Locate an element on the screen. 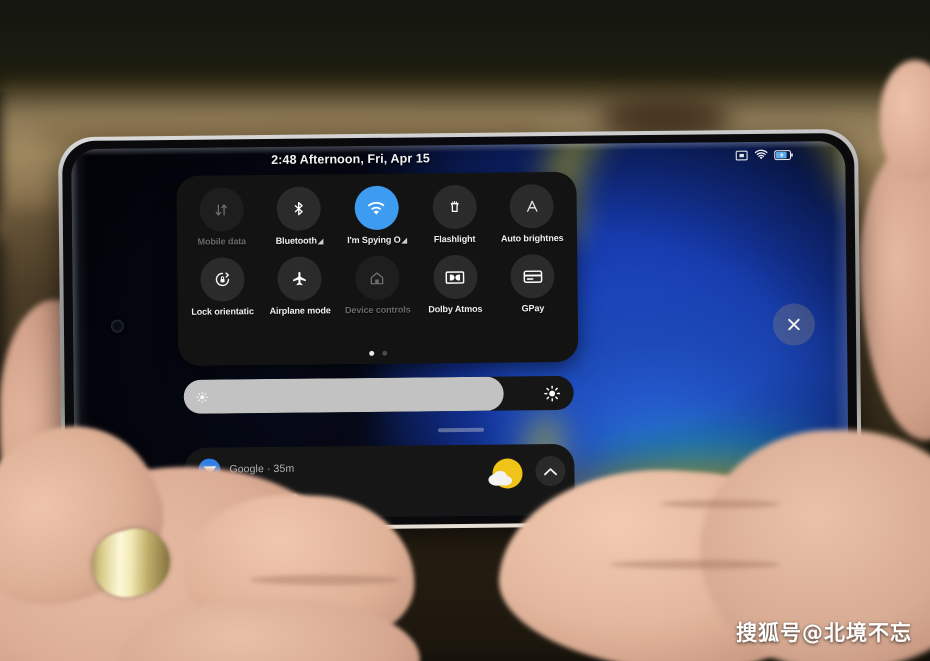 The height and width of the screenshot is (661, 930). qs-tile-label: Bluetooth is located at coordinates (296, 240).